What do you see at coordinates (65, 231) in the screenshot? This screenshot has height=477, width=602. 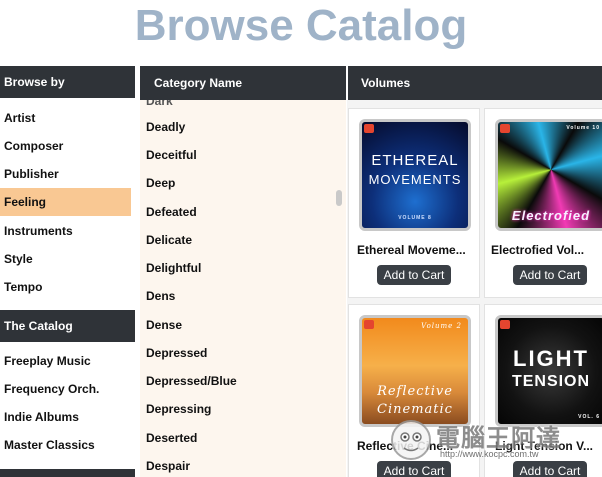 I see `browse-item-instruments: Instruments` at bounding box center [65, 231].